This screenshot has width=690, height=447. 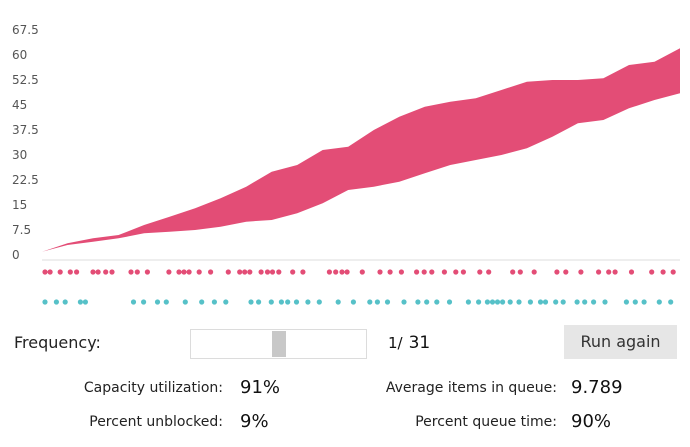 I want to click on y-tick-label: 52.5, so click(x=25, y=80).